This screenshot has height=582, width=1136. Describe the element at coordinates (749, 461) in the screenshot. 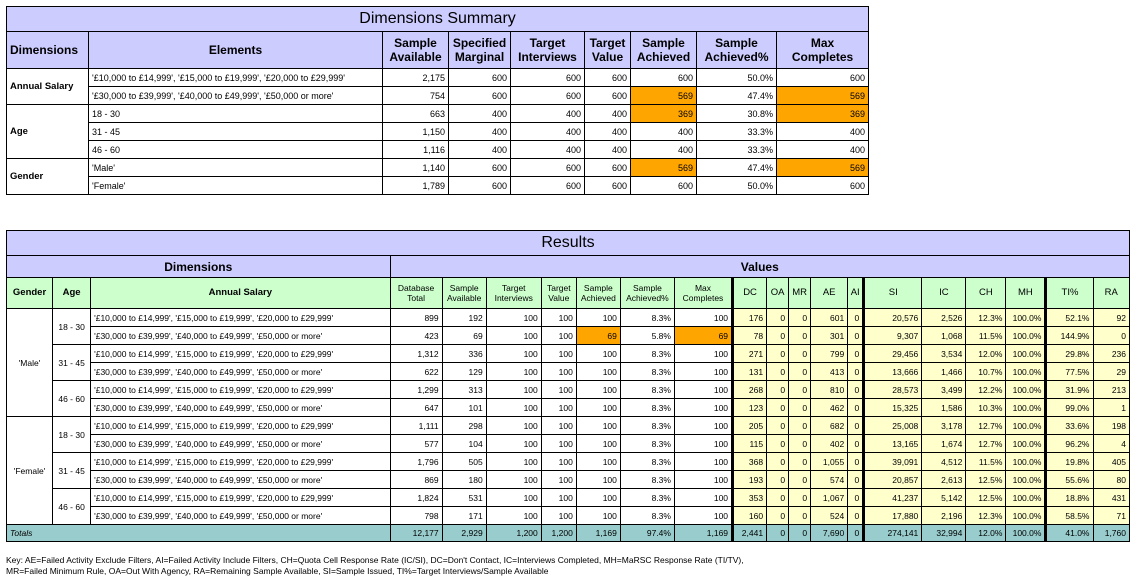

I see `metric-cell: 368` at that location.